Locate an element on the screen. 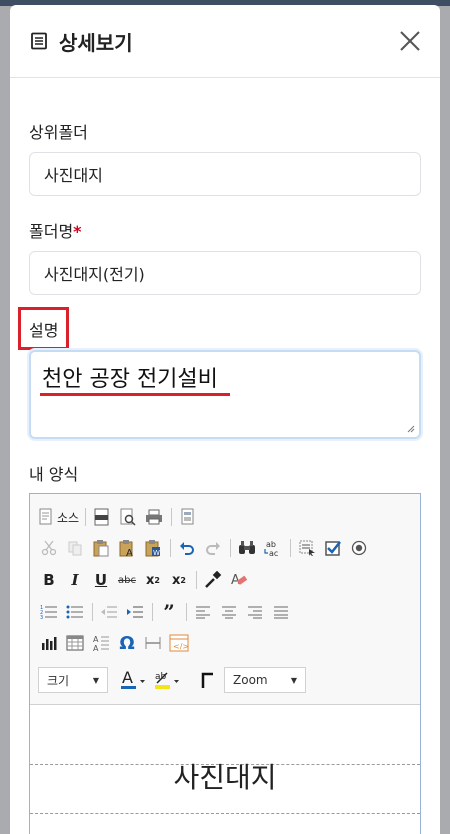 Image resolution: width=450 pixels, height=834 pixels. description-underline-annotation is located at coordinates (135, 394).